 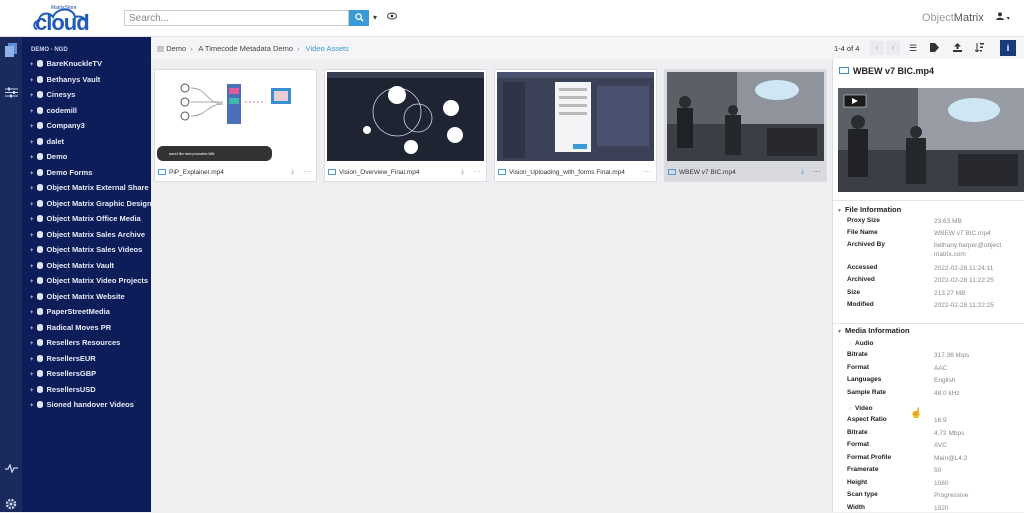 What do you see at coordinates (931, 140) in the screenshot?
I see `video-preview` at bounding box center [931, 140].